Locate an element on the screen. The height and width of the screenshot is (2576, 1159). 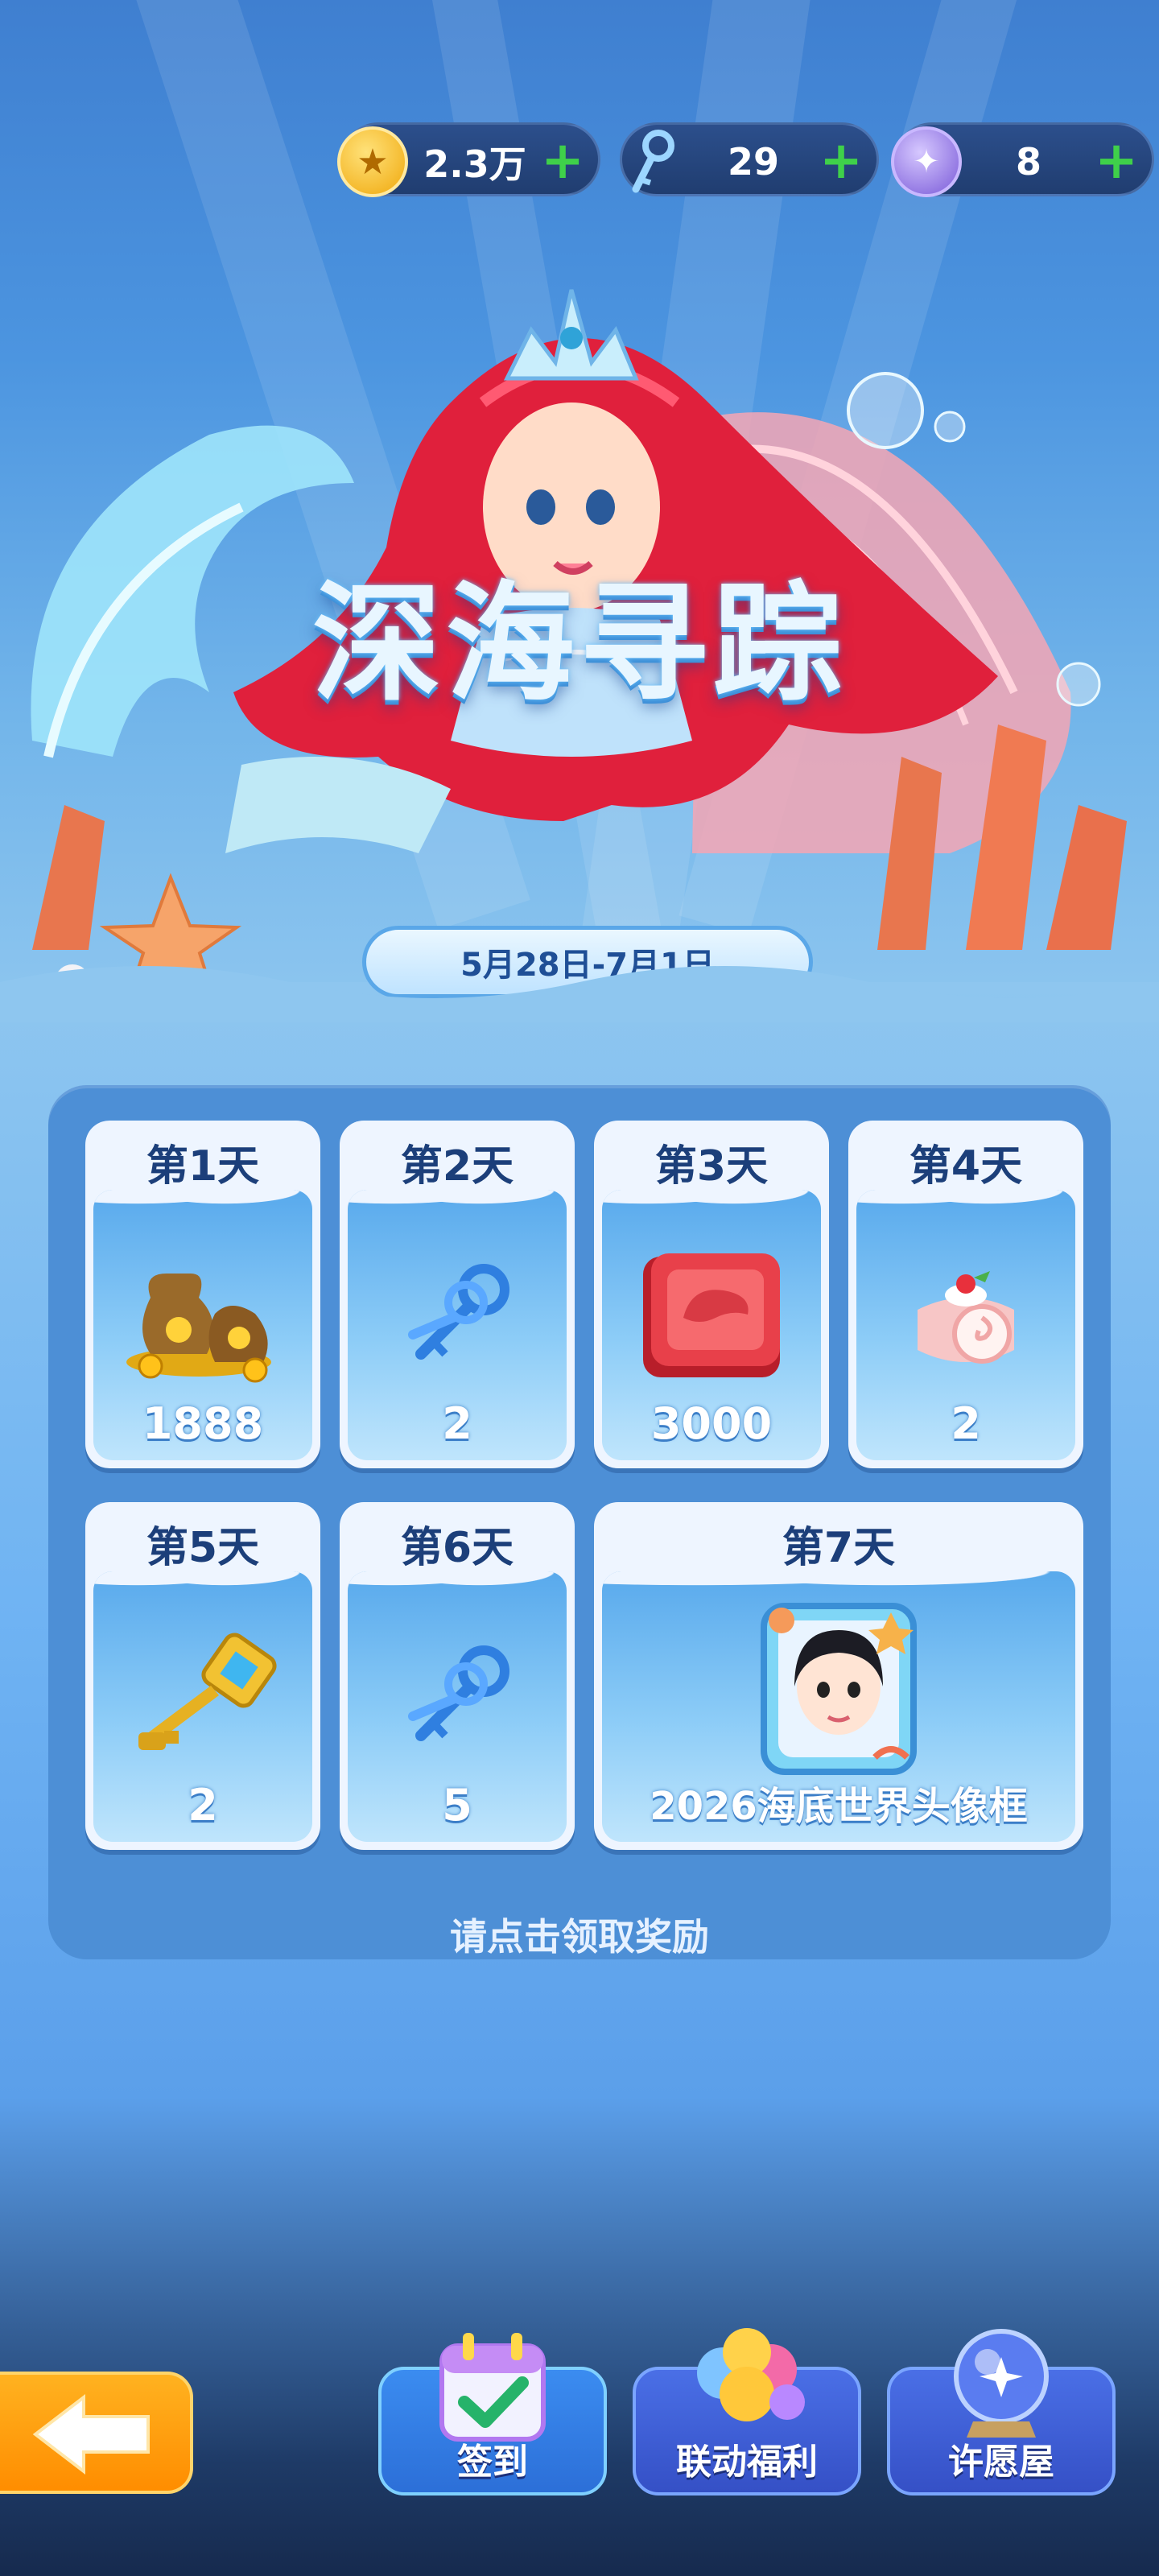
avatar-frame-icon is located at coordinates (839, 1690).